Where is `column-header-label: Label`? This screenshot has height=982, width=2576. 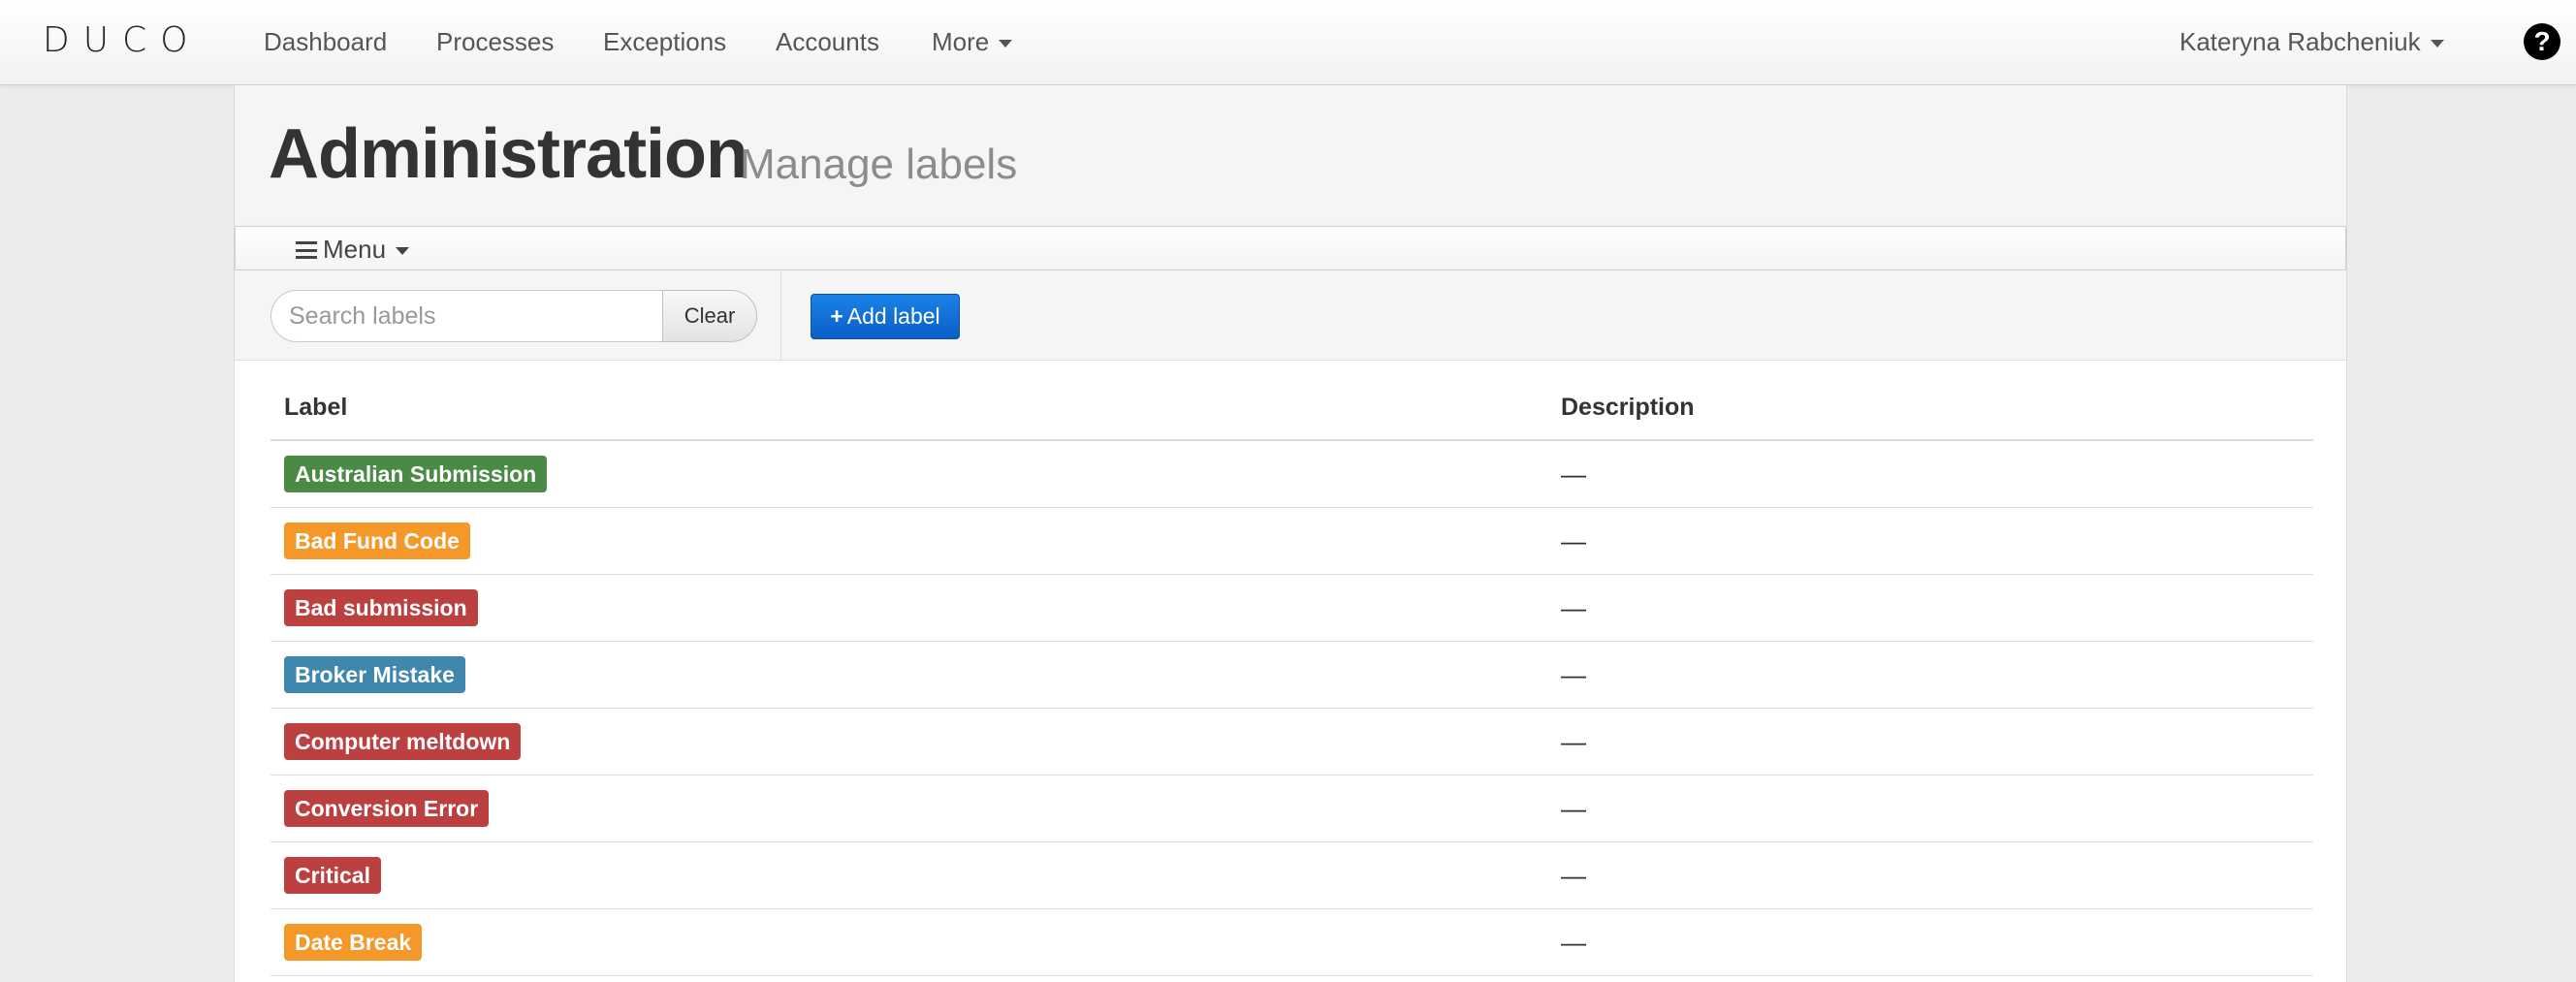
column-header-label: Label is located at coordinates (316, 407).